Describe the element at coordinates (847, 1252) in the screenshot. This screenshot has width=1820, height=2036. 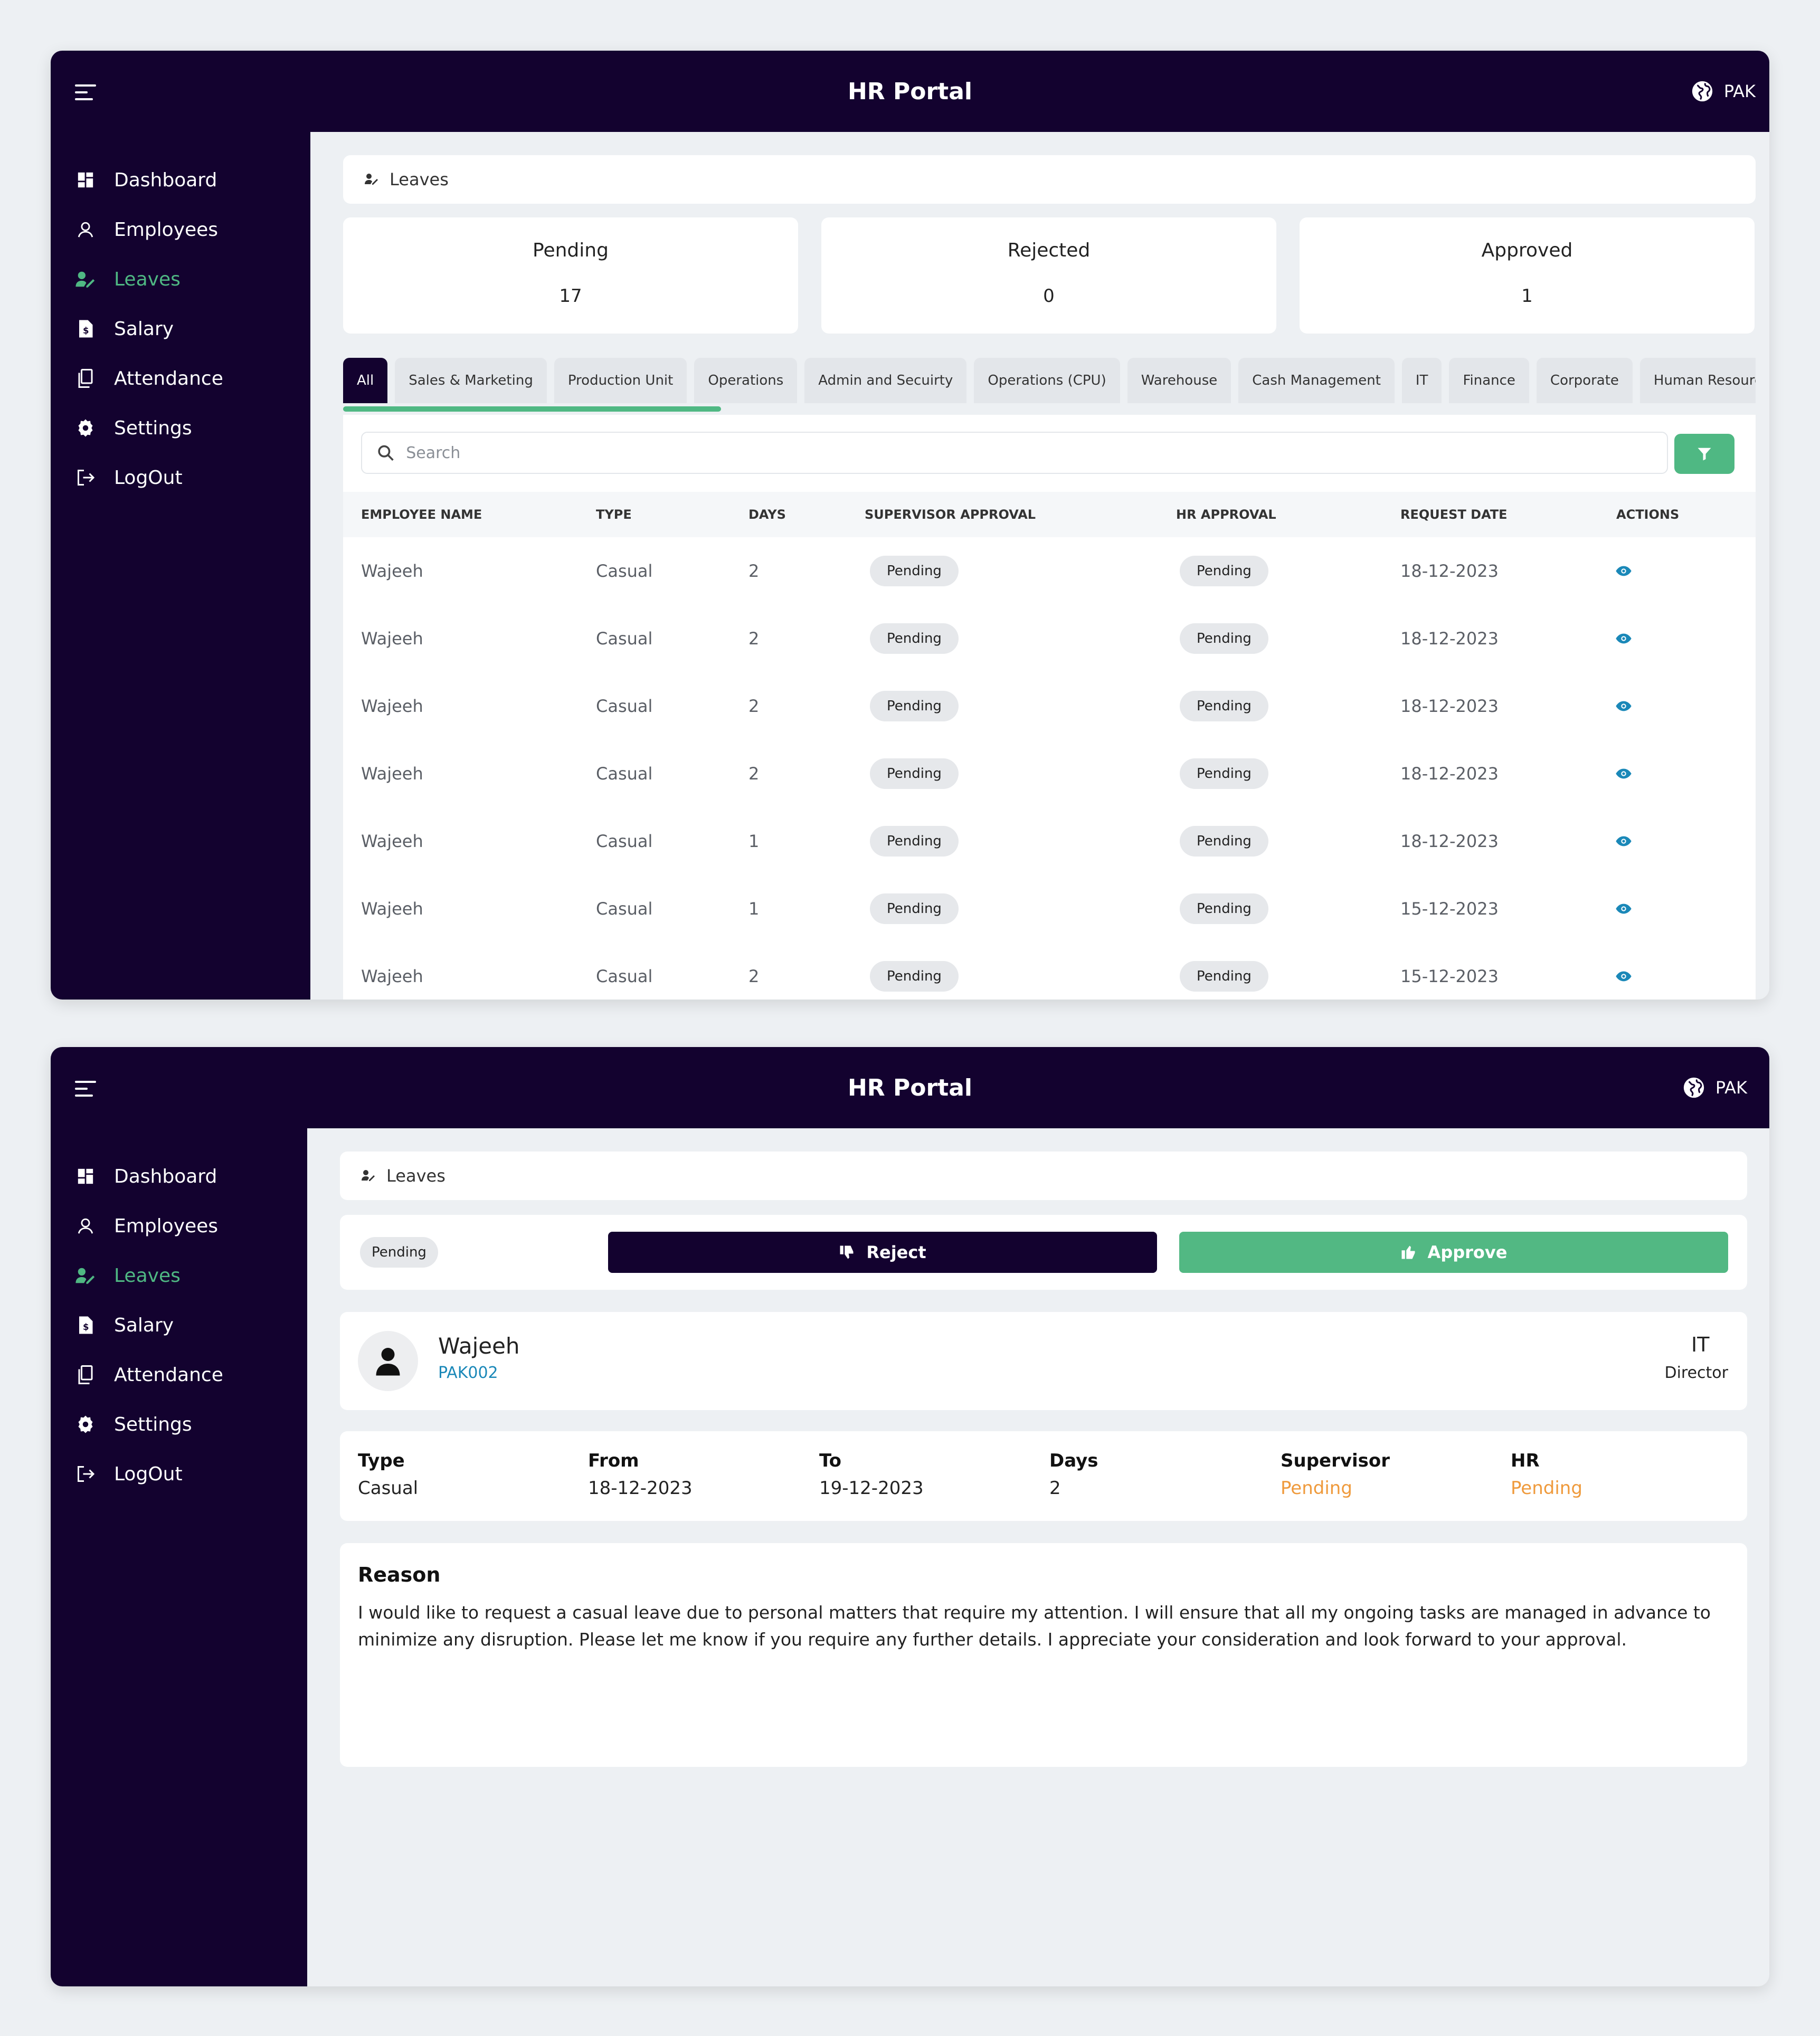
I see `thumbs-down-icon` at that location.